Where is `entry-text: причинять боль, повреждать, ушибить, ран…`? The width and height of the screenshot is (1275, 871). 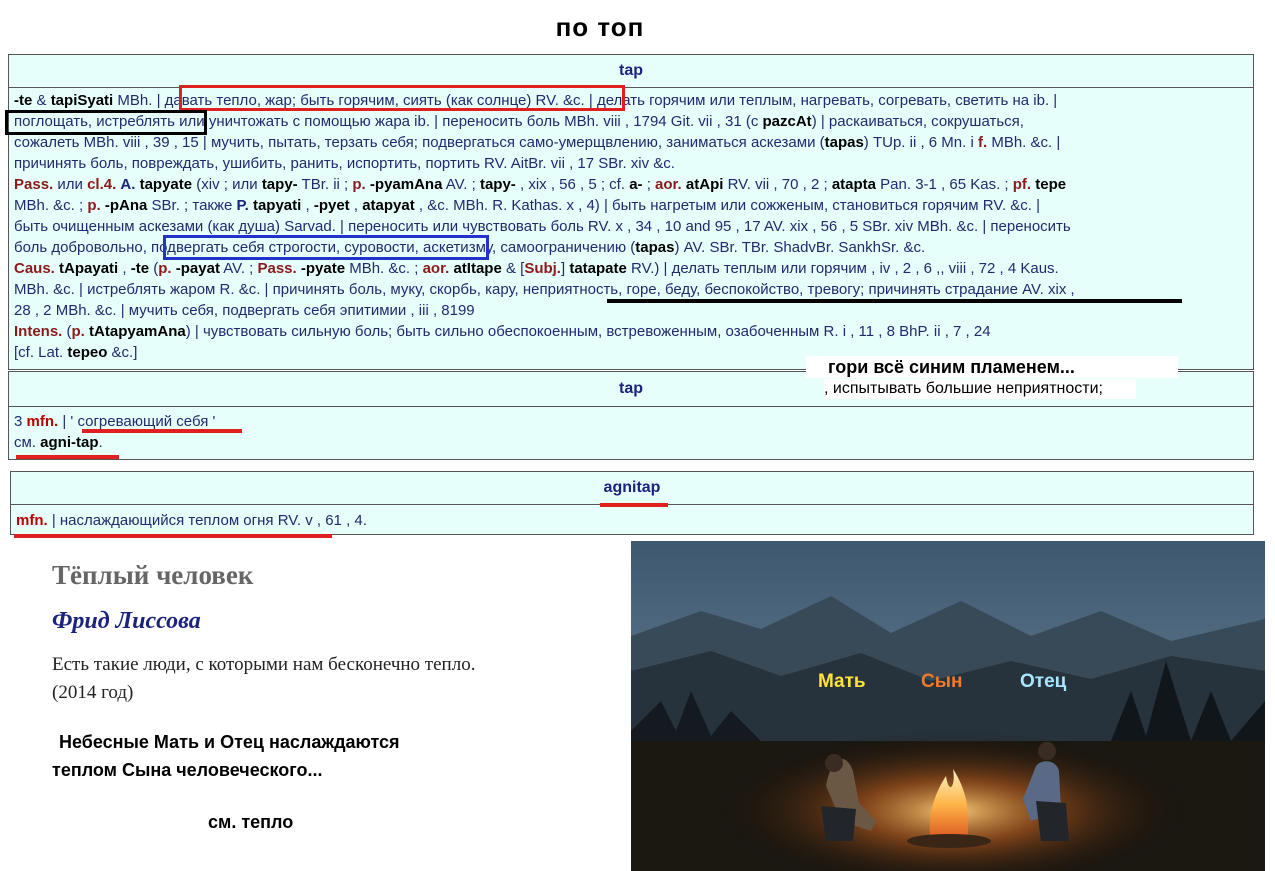
entry-text: причинять боль, повреждать, ушибить, ран… is located at coordinates (344, 163).